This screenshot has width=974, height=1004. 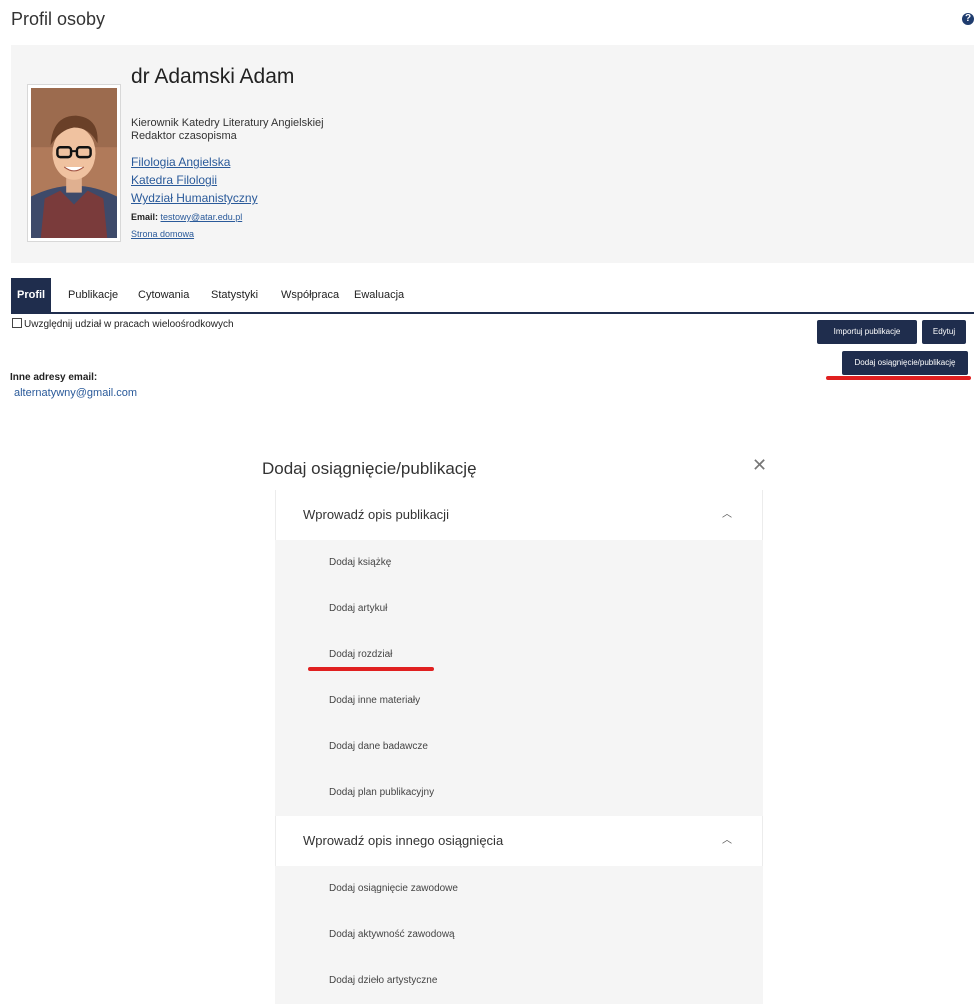 I want to click on accordion-header-other-achievements: Wprowadź opis innego osiągnięcia ︿, so click(x=519, y=841).